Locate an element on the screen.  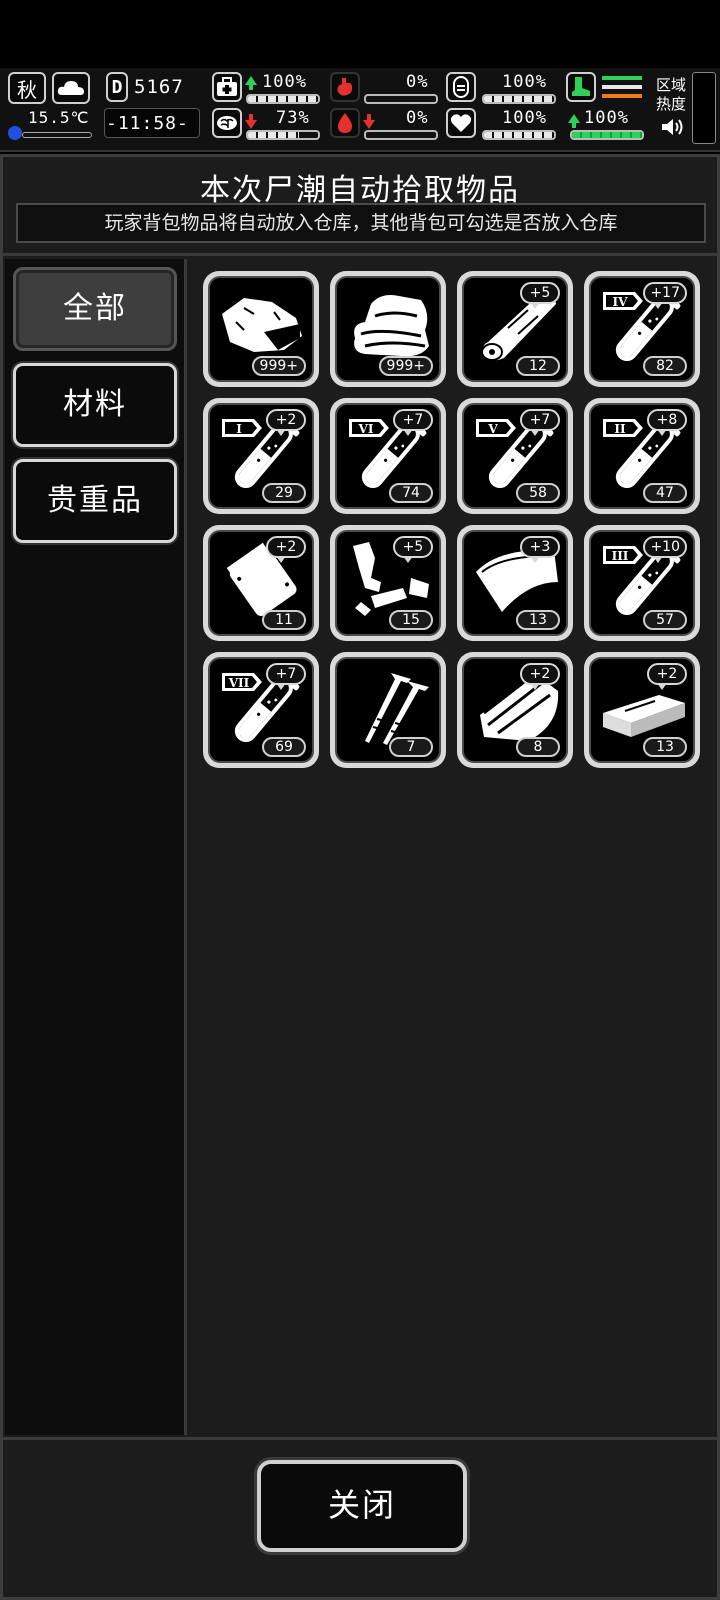
brain-value: 73% is located at coordinates (293, 118).